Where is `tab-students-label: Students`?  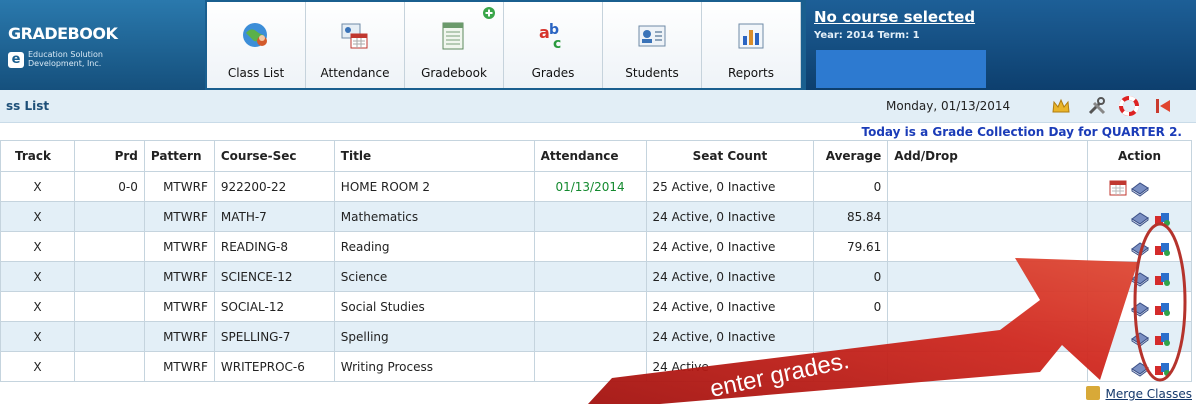 tab-students-label: Students is located at coordinates (652, 73).